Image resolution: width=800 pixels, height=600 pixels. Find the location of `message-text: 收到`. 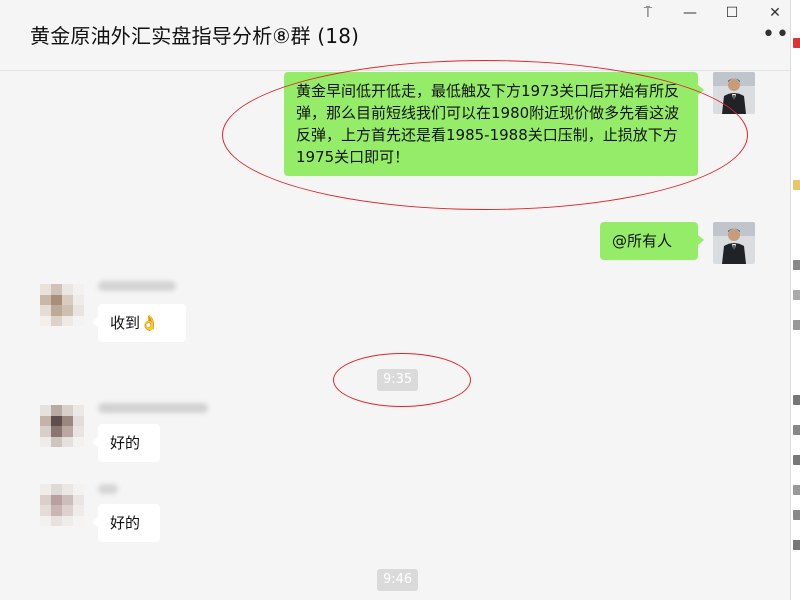

message-text: 收到 is located at coordinates (125, 323).